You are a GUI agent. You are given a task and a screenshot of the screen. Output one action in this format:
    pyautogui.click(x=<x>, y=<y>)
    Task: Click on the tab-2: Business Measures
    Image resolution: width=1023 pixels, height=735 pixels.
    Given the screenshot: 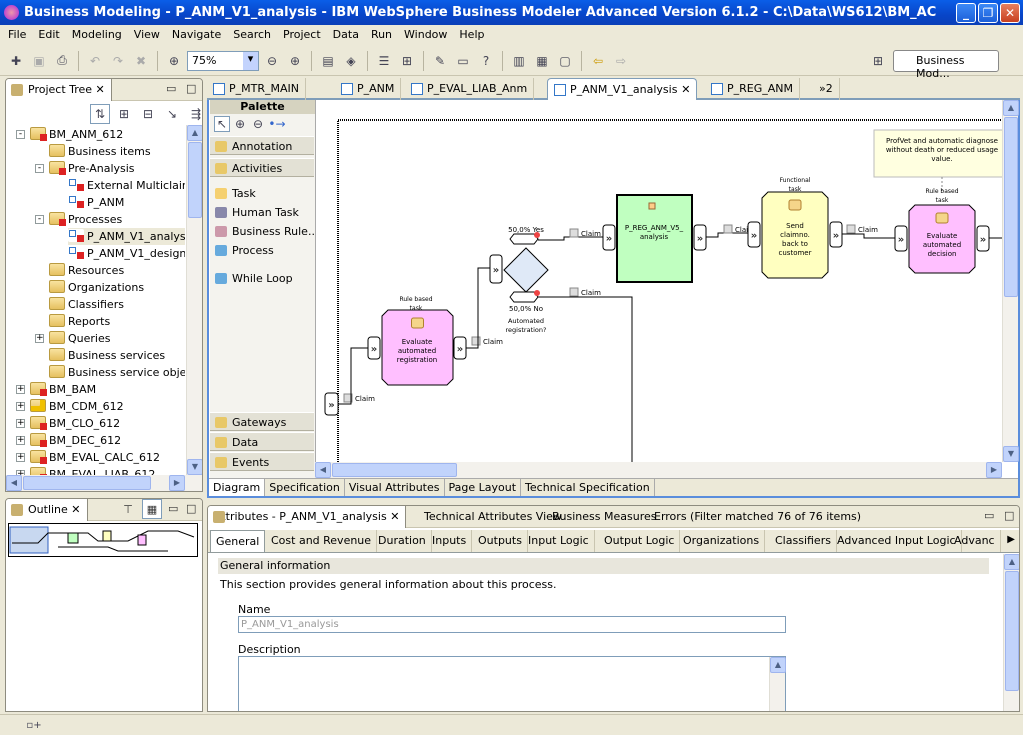 What is the action you would take?
    pyautogui.click(x=604, y=517)
    